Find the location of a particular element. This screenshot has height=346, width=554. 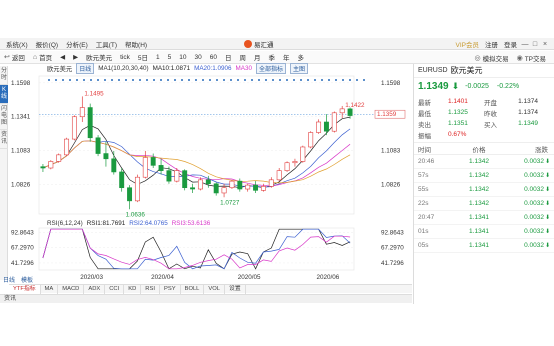

all-indicators-button: 全部指标 is located at coordinates (271, 68).